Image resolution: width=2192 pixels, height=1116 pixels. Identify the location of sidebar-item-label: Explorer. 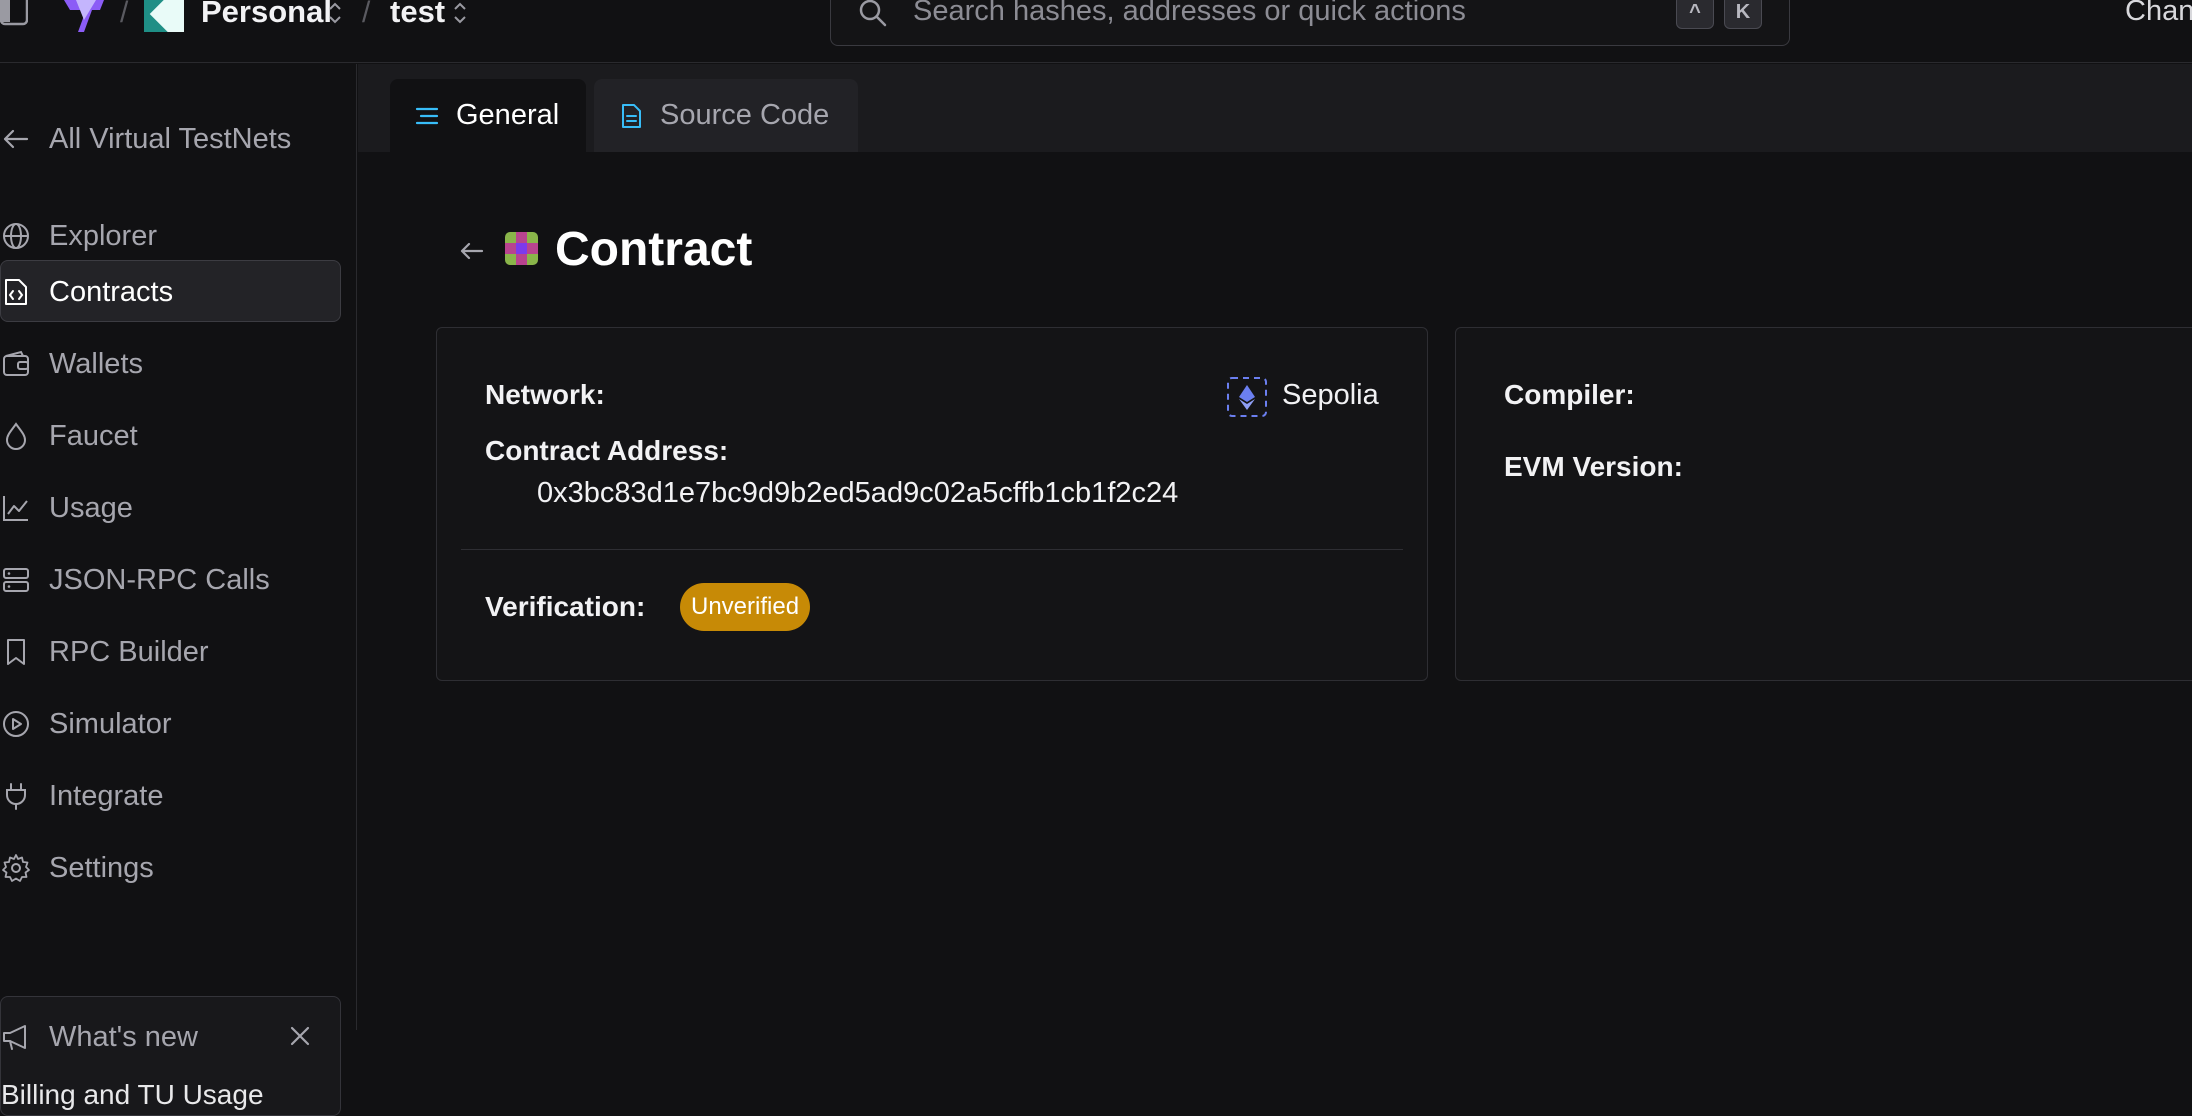
(103, 236).